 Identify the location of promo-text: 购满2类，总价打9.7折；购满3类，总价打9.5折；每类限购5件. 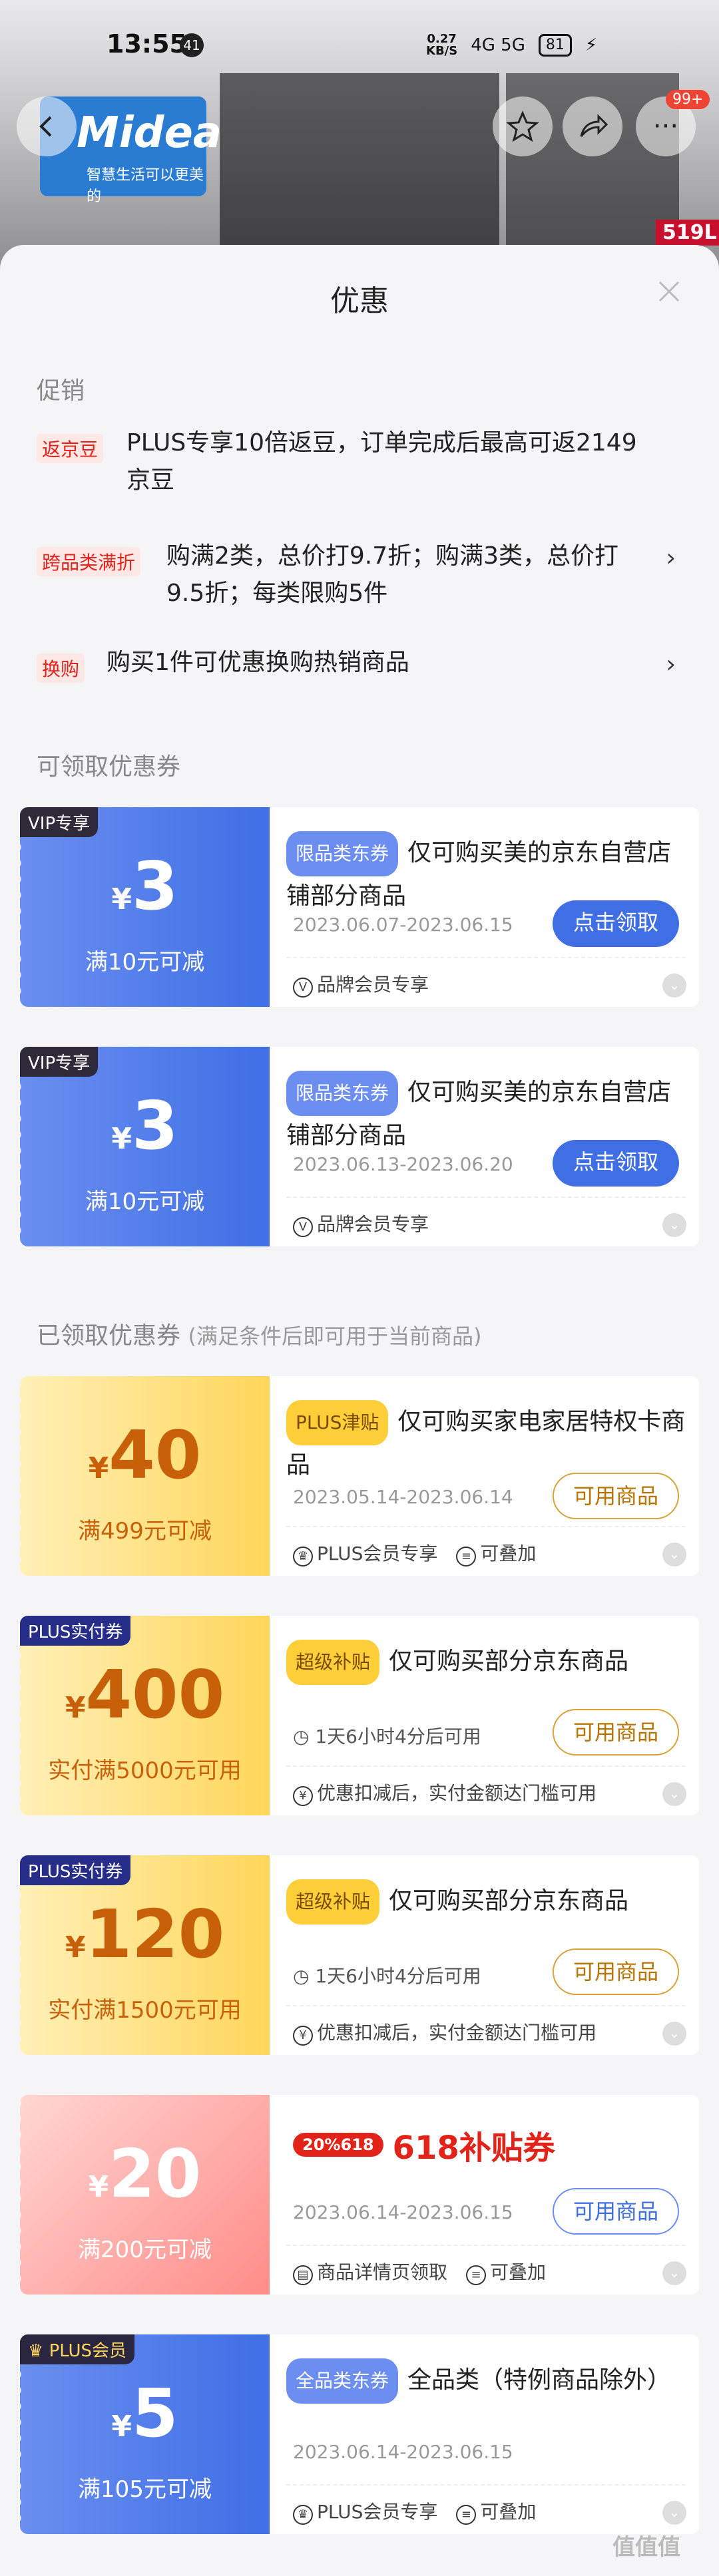
(393, 574).